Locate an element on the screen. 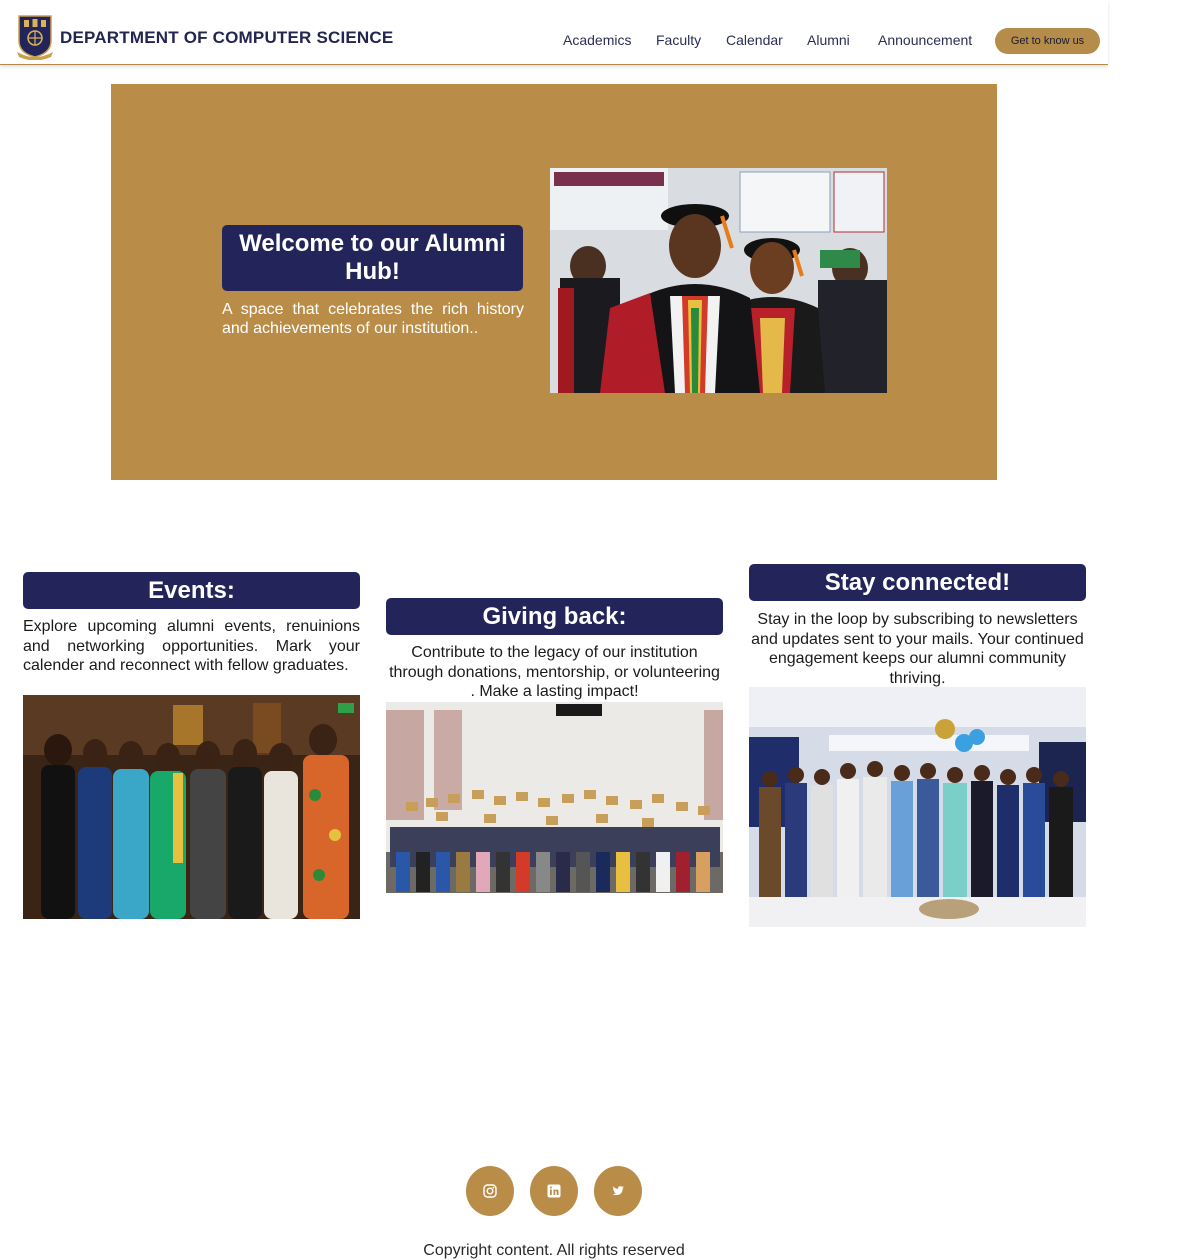 The width and height of the screenshot is (1190, 1260). get-to-know-us-button: Get to know us is located at coordinates (1047, 41).